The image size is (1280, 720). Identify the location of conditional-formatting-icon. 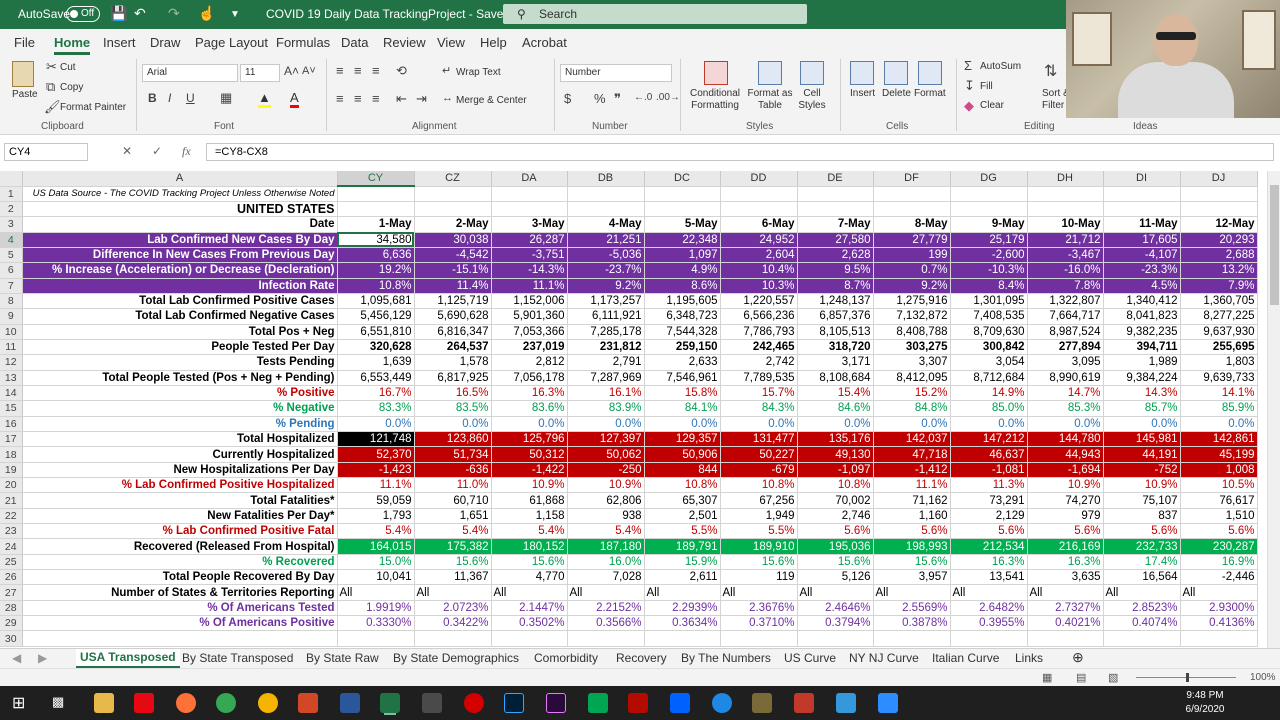
(716, 73).